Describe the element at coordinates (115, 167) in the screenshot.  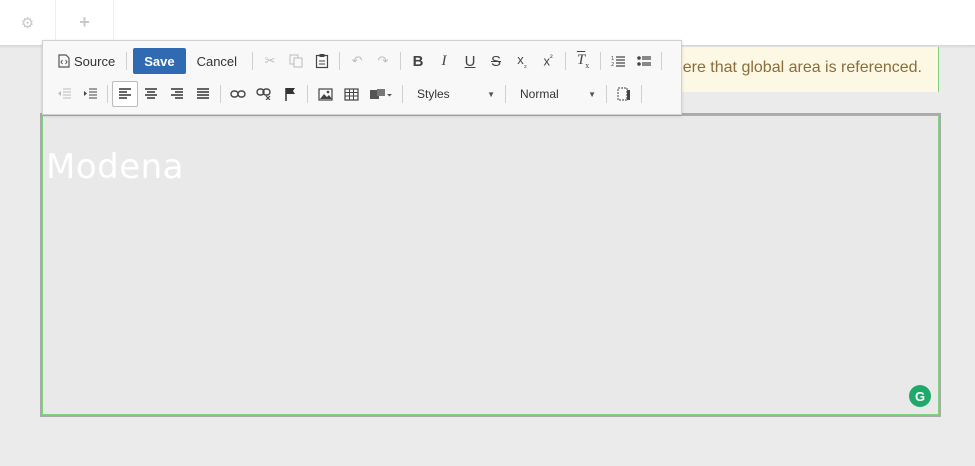
I see `content-heading: Modena` at that location.